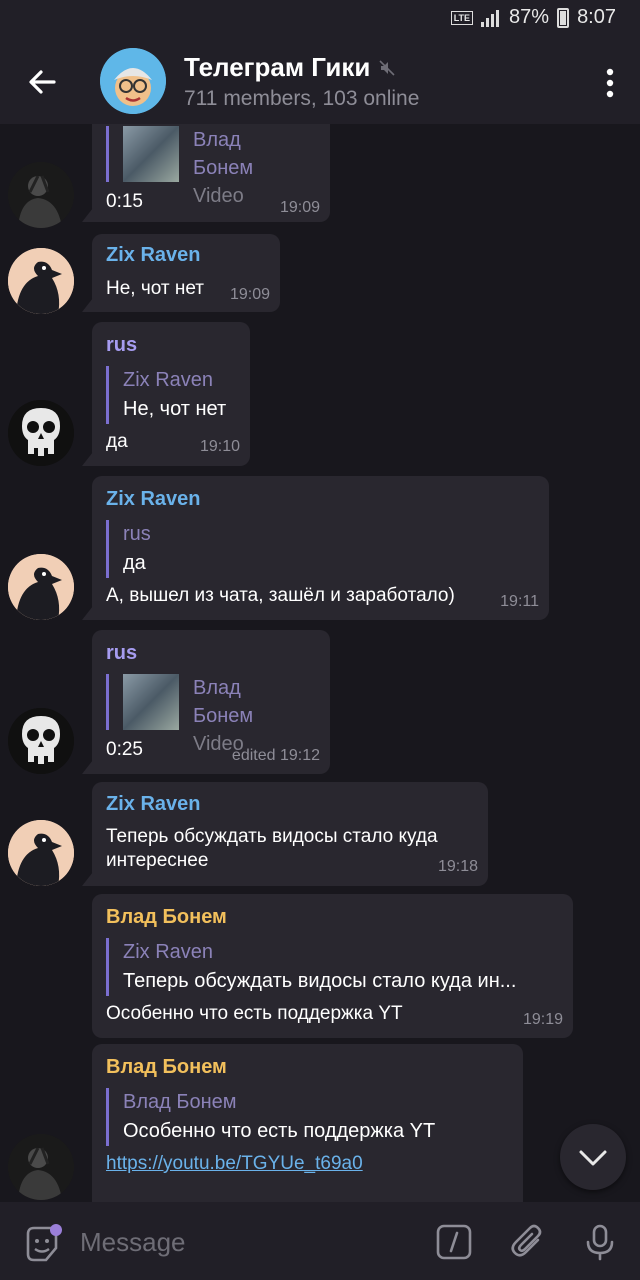 The height and width of the screenshot is (1280, 640). I want to click on message-bubble: rus Zix Raven Не, чот нет да 19:10, so click(166, 394).